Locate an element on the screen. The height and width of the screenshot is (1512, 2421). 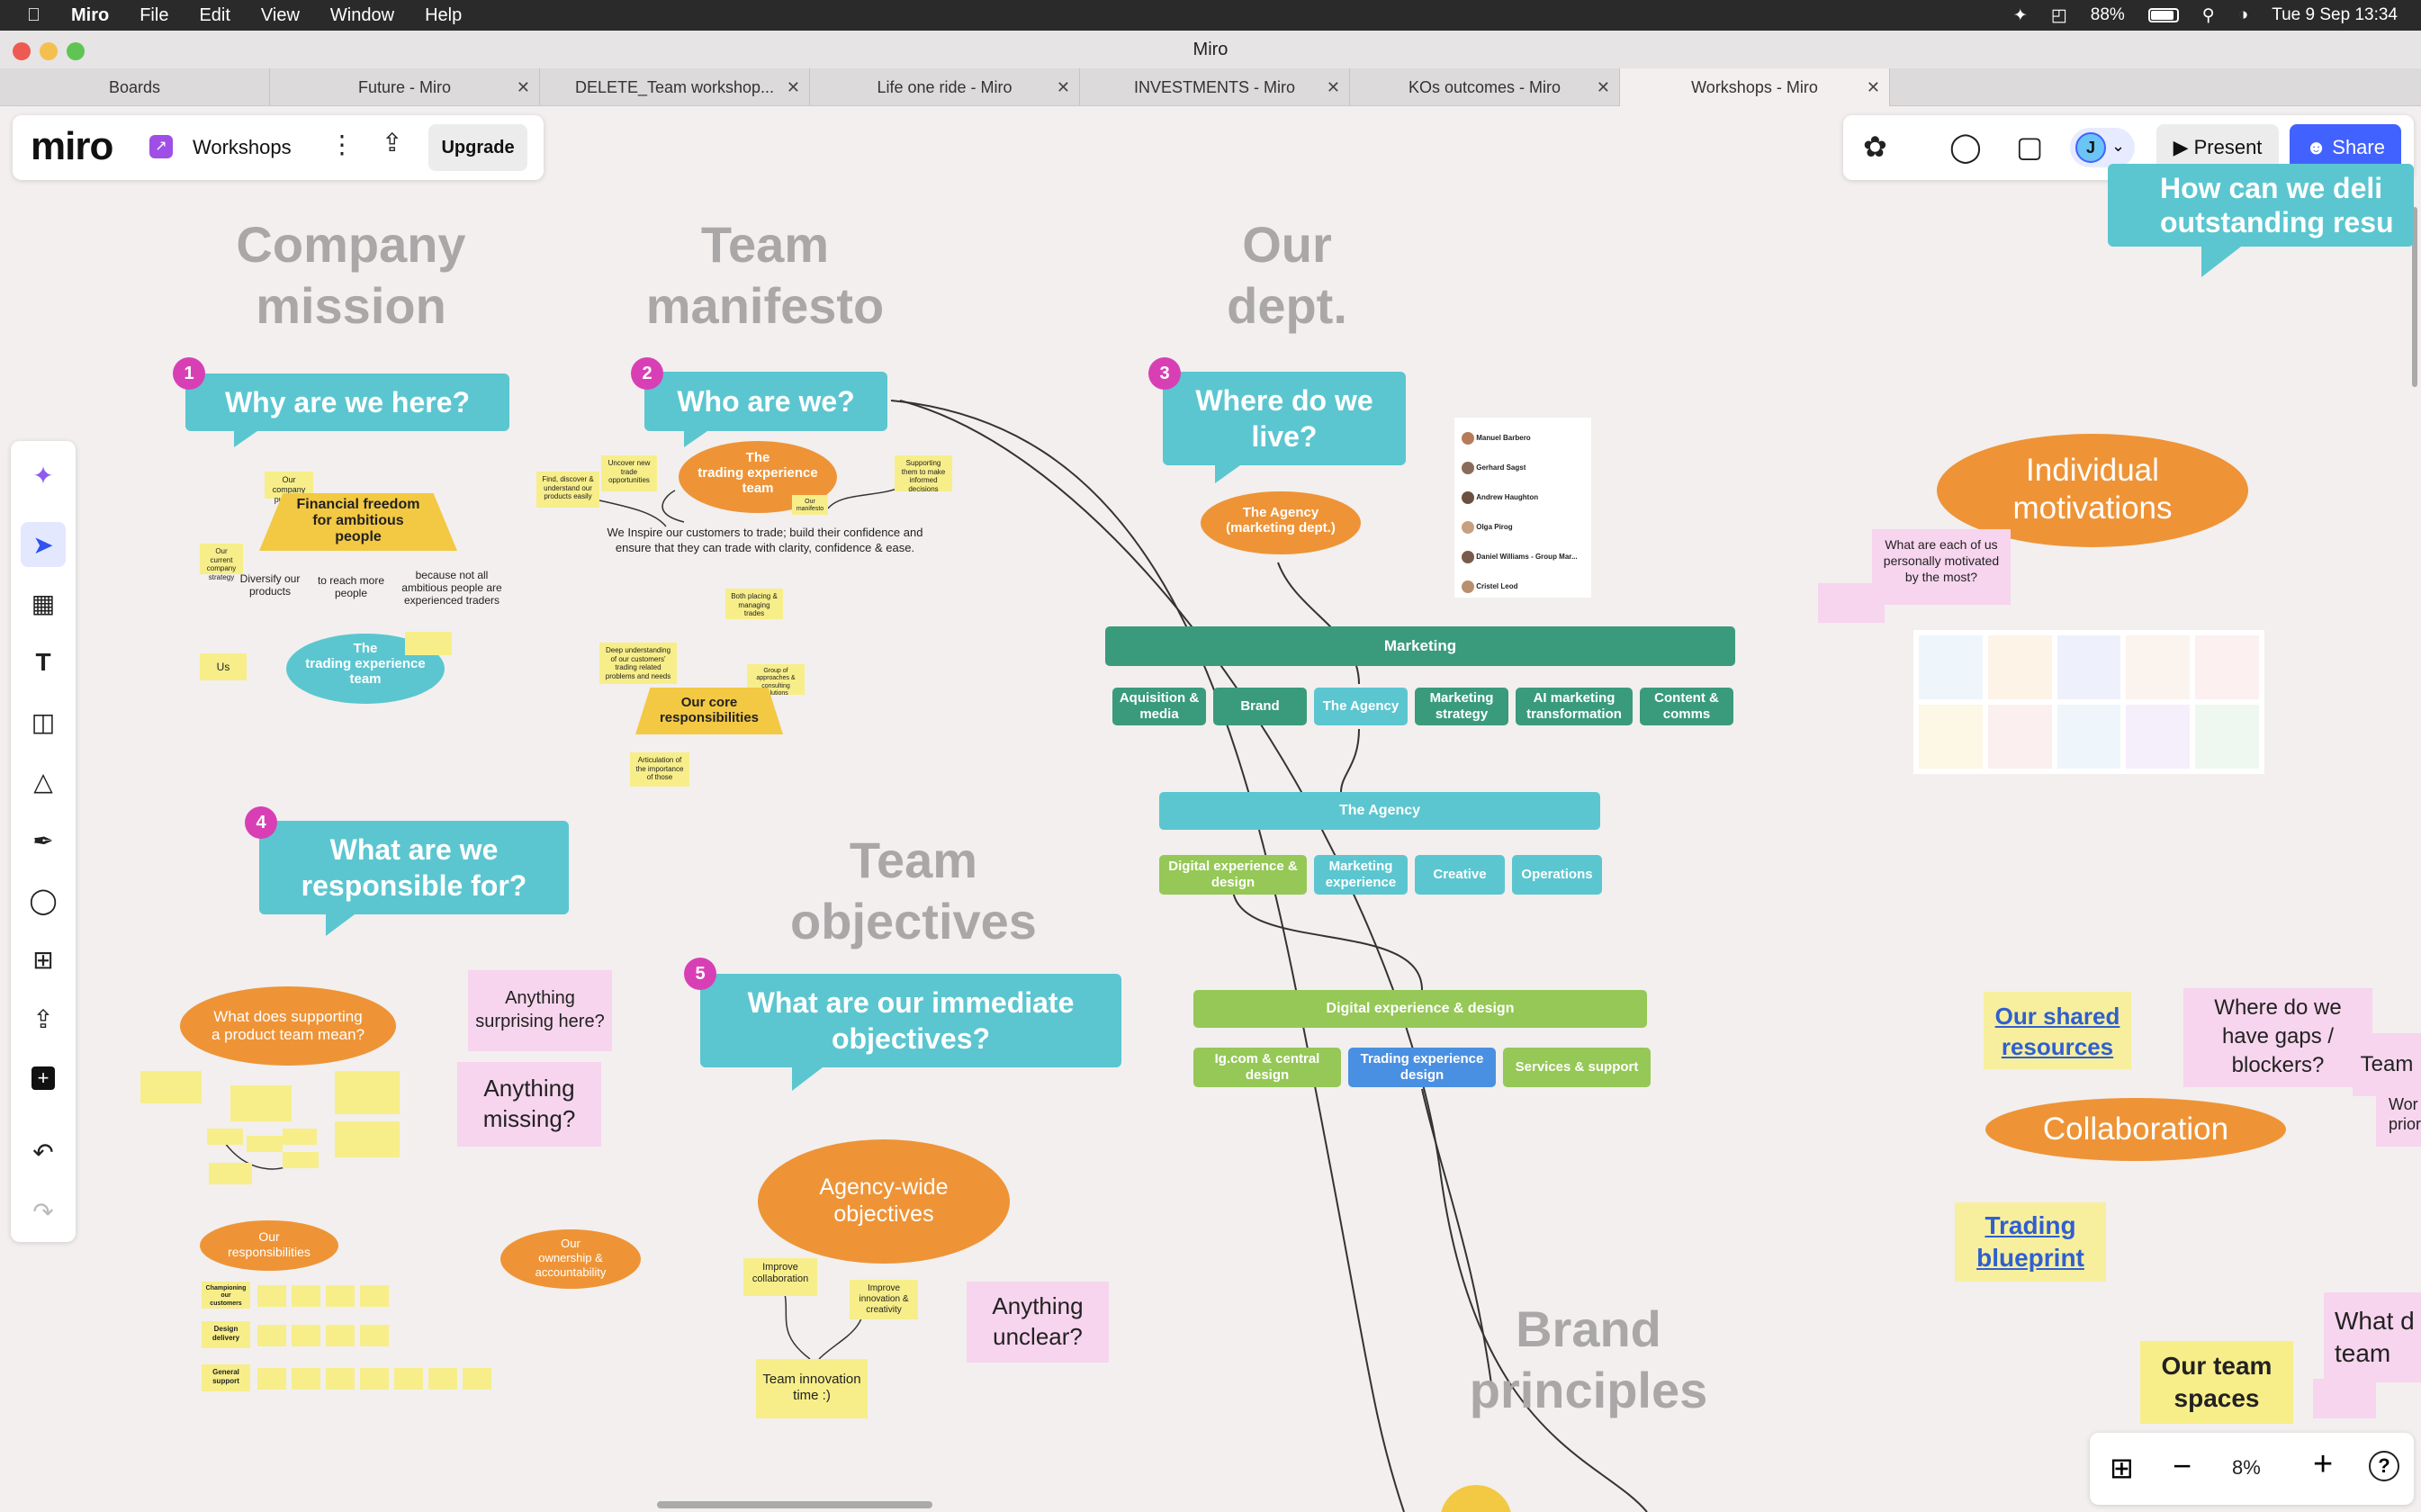
person-row: Andrew Haughton is located at coordinates (1520, 497).